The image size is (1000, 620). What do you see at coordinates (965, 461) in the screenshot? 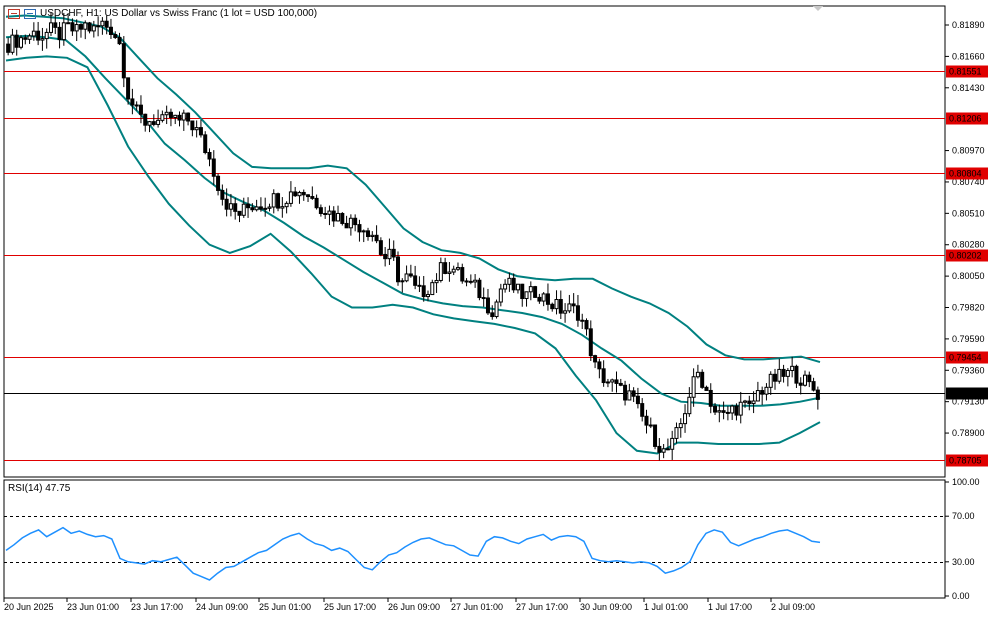
I see `price-level-label: 0.78705` at bounding box center [965, 461].